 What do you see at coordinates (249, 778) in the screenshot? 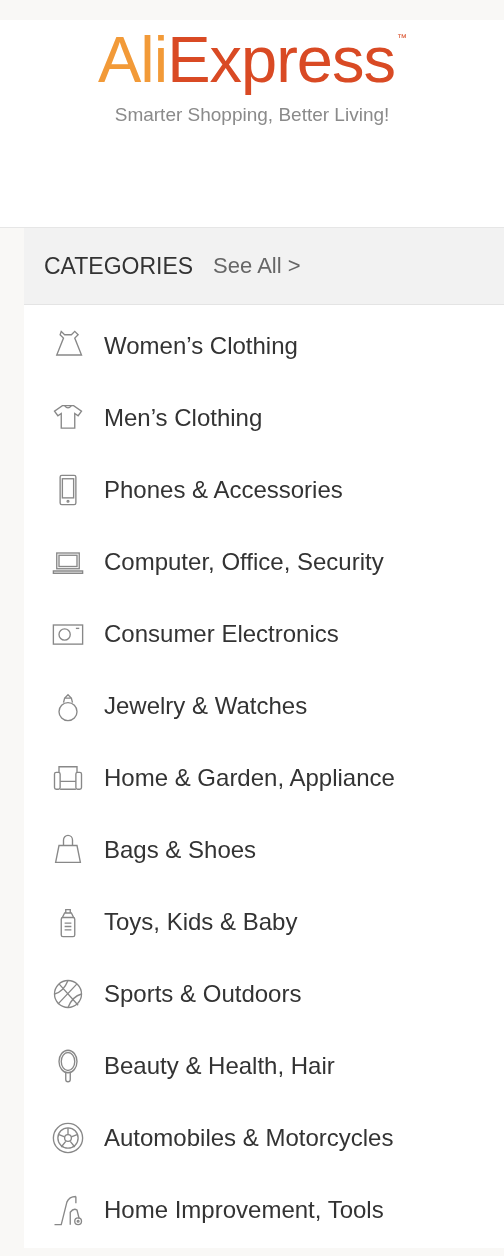
I see `category-link: Home & Garden, Appliance` at bounding box center [249, 778].